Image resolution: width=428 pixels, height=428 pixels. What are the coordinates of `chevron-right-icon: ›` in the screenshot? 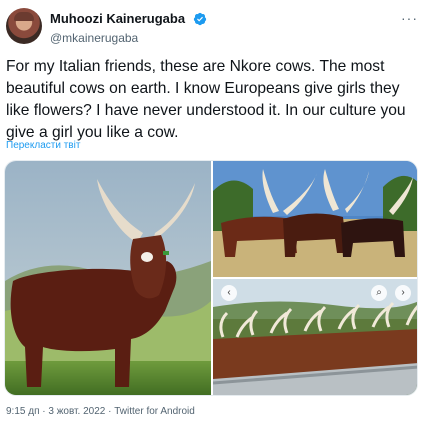 It's located at (403, 293).